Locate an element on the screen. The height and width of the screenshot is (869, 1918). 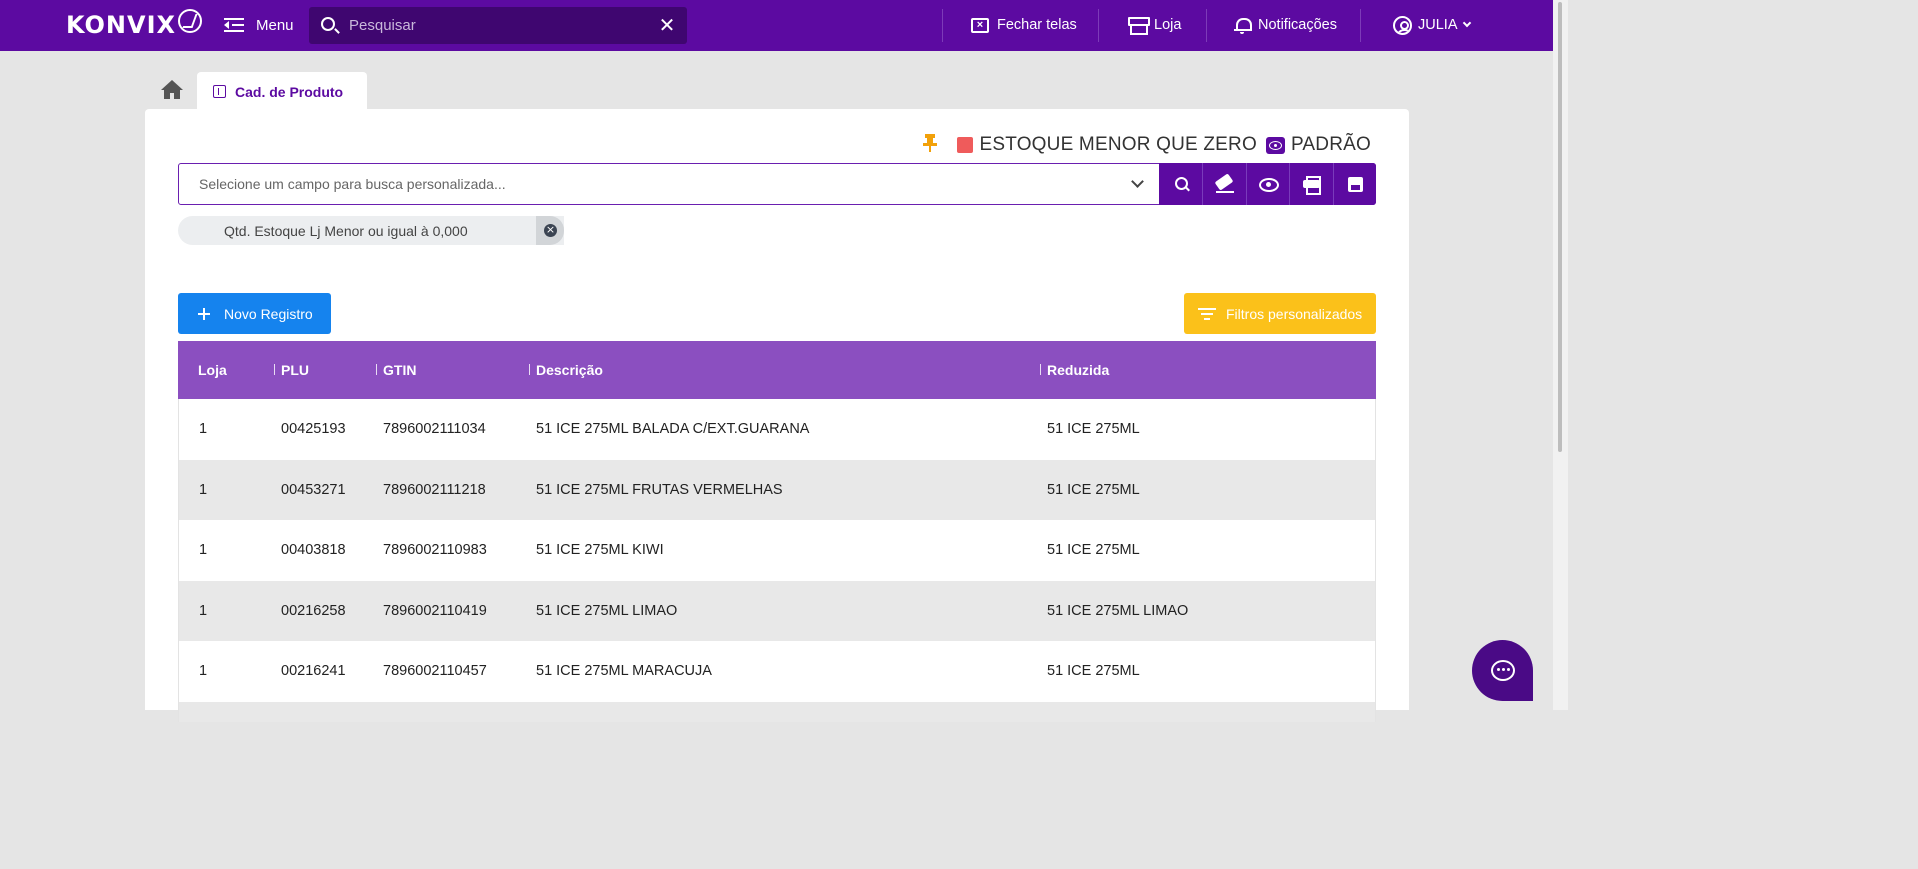
notifications-label: Notificações is located at coordinates (1297, 25).